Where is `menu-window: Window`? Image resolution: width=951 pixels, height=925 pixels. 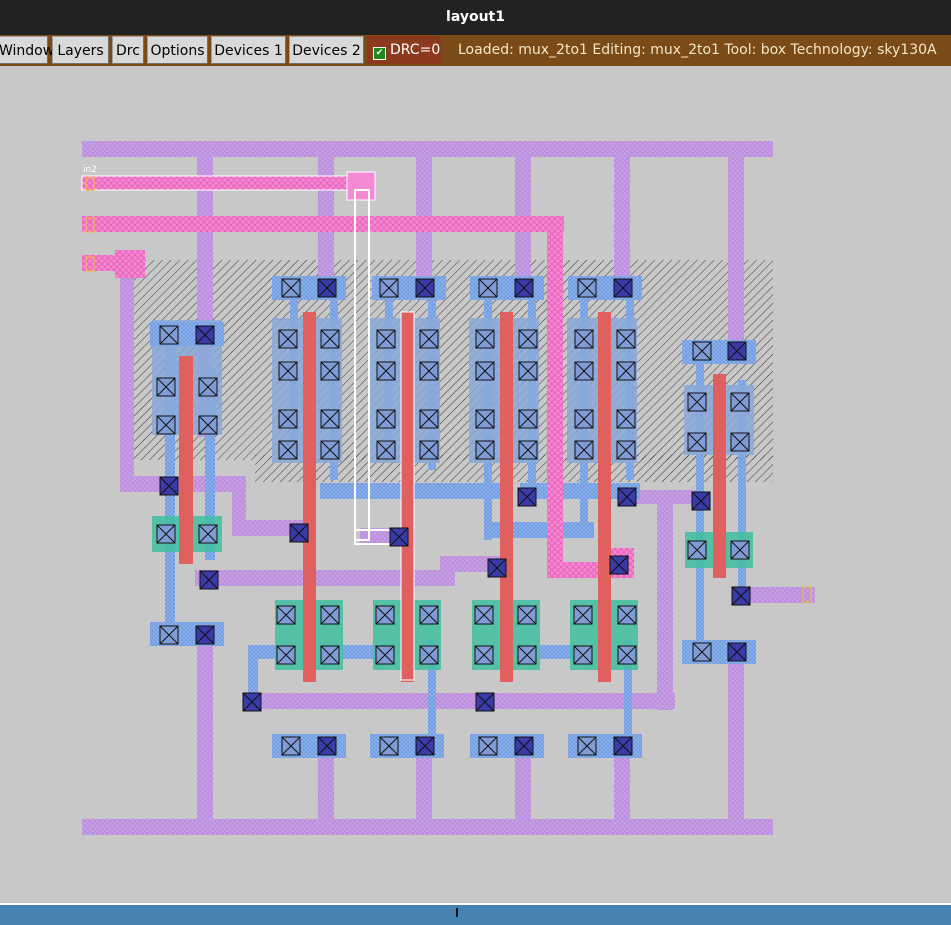
menu-window: Window is located at coordinates (27, 50).